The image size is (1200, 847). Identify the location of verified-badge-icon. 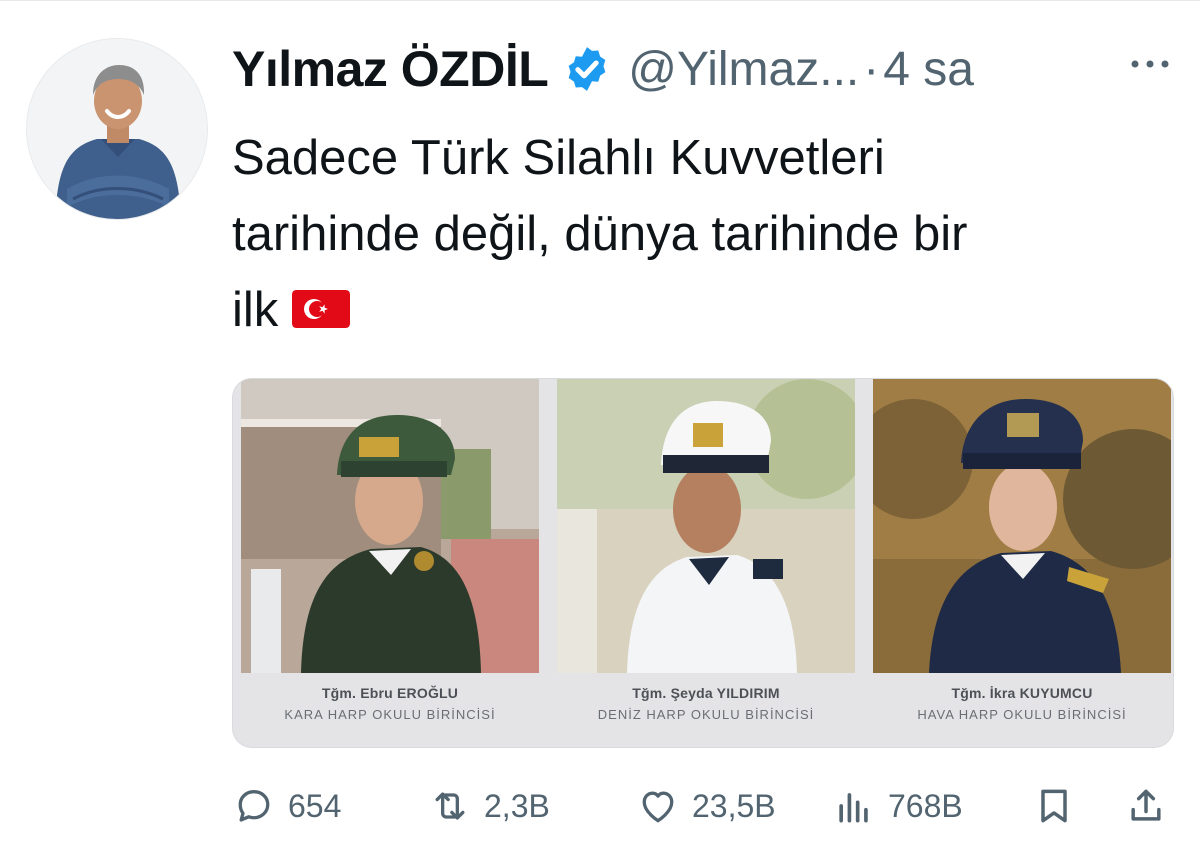
(587, 69).